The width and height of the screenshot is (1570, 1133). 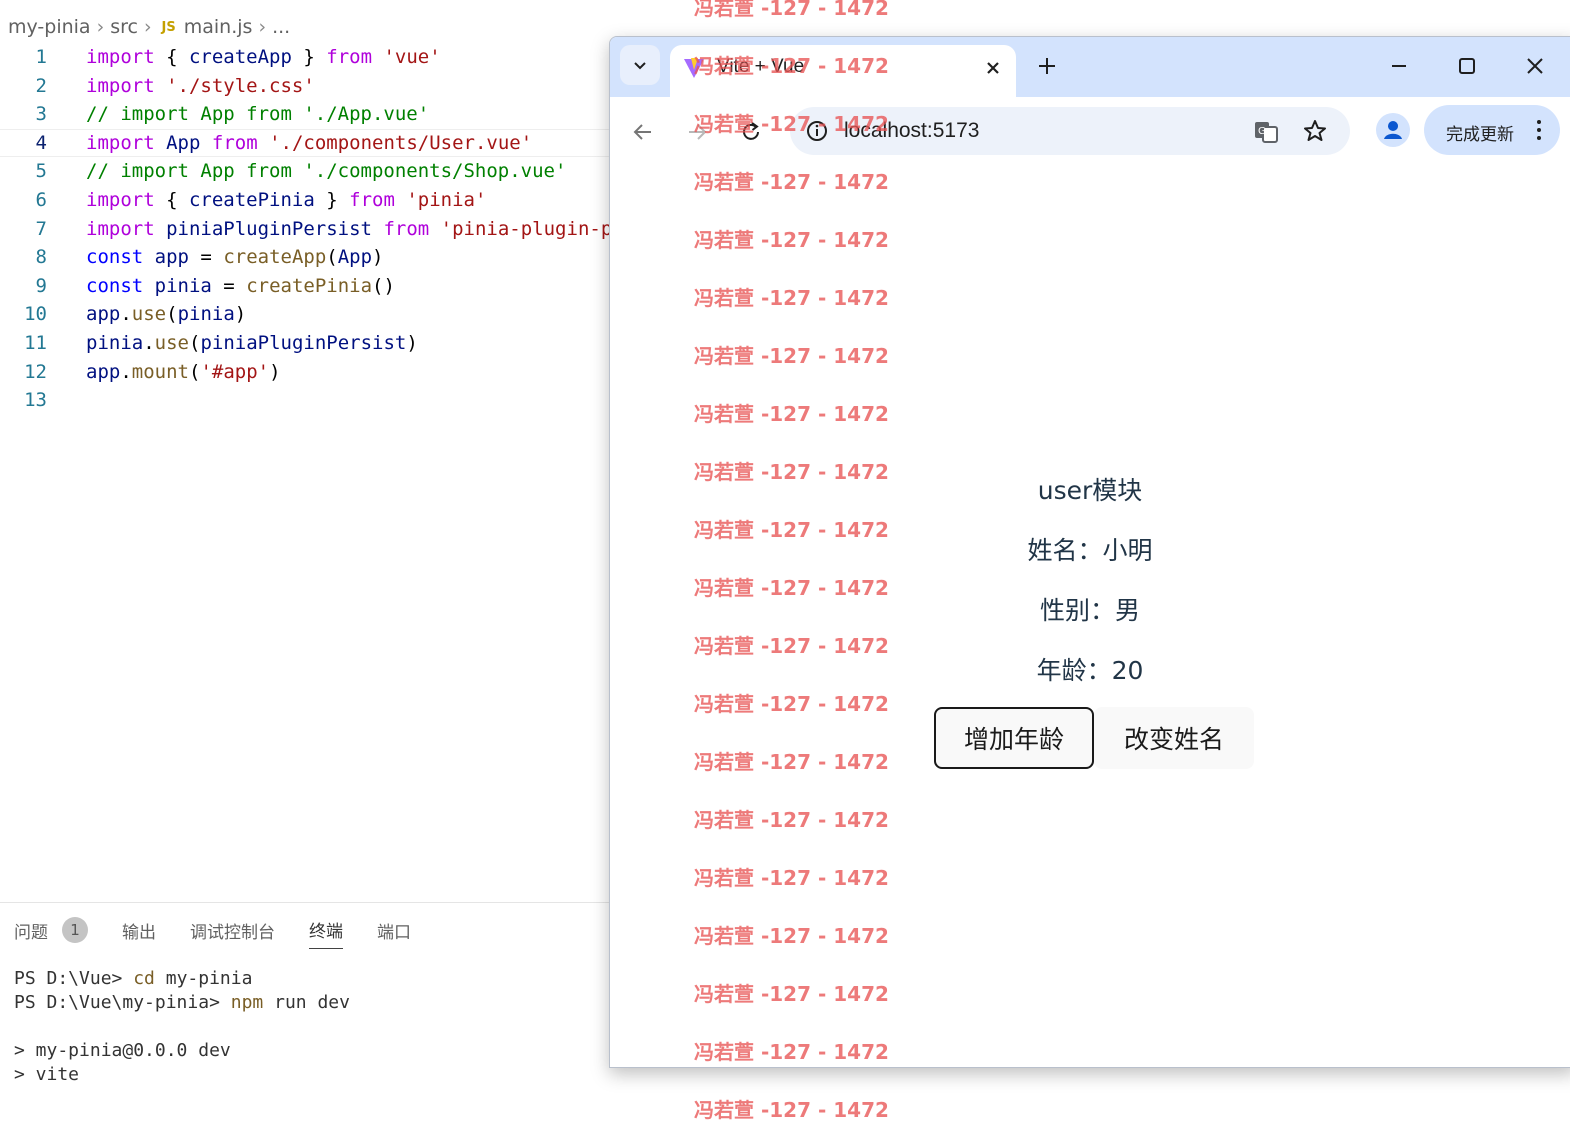 What do you see at coordinates (412, 57) in the screenshot?
I see `code-token: 'vue'` at bounding box center [412, 57].